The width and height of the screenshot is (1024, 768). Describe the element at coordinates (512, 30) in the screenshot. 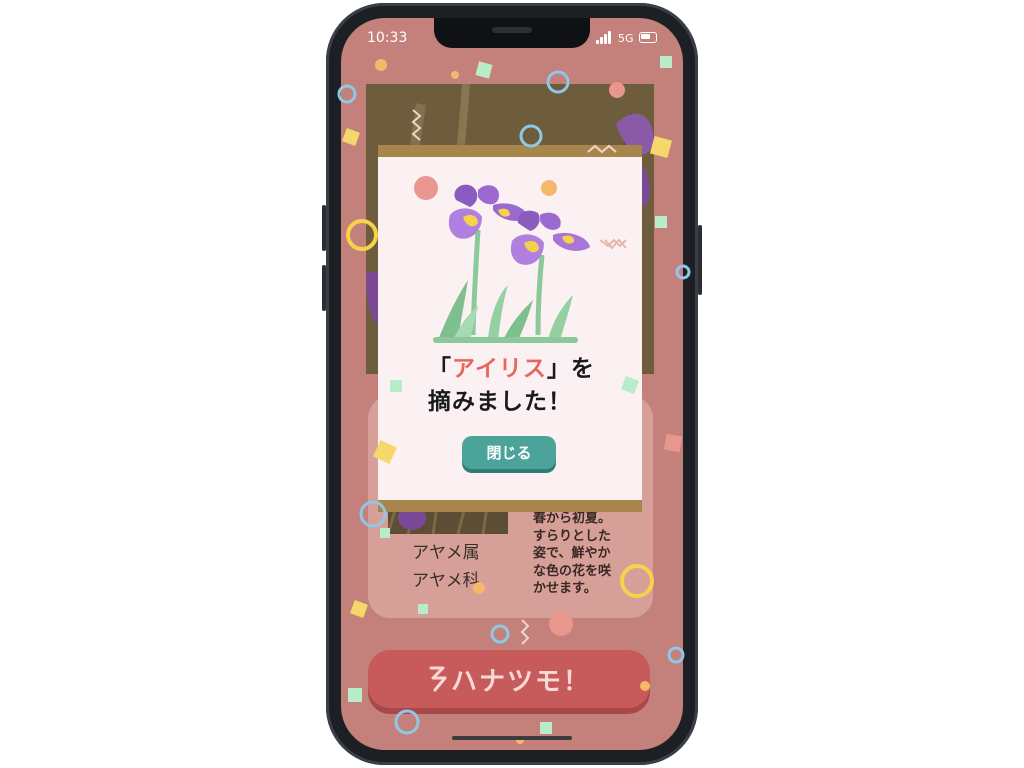

I see `speaker` at that location.